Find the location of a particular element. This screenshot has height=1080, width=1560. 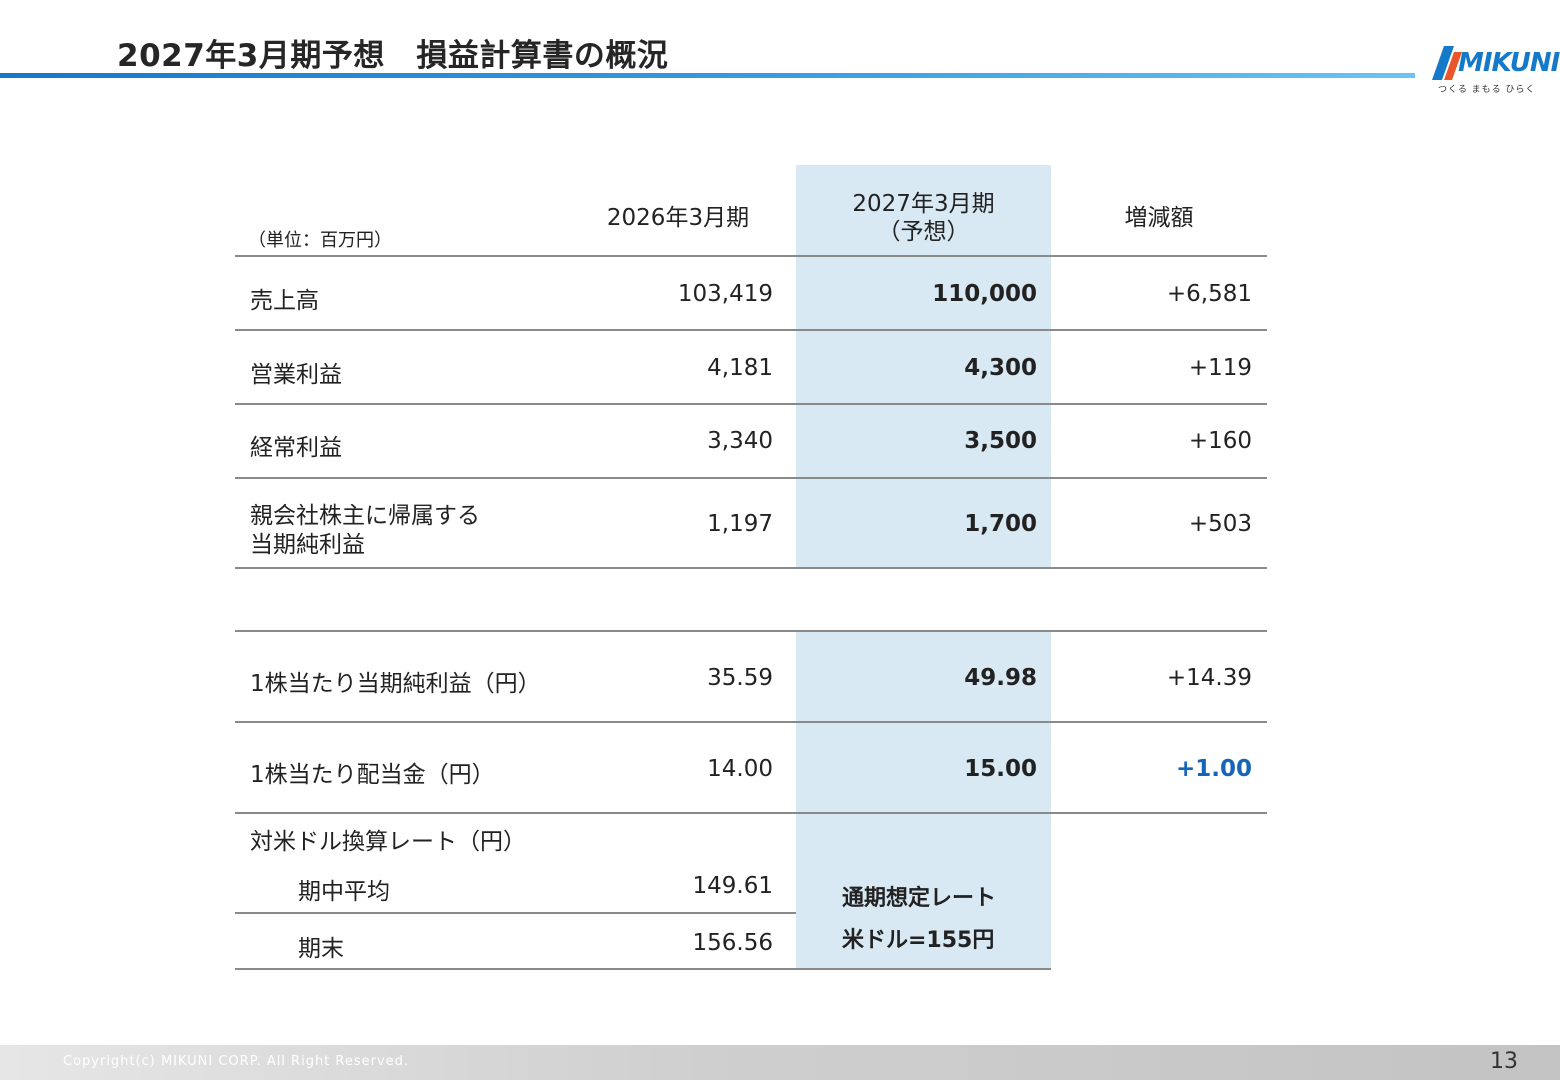

page-title: 2027年3月期予想 損益計算書の概況 is located at coordinates (393, 56).